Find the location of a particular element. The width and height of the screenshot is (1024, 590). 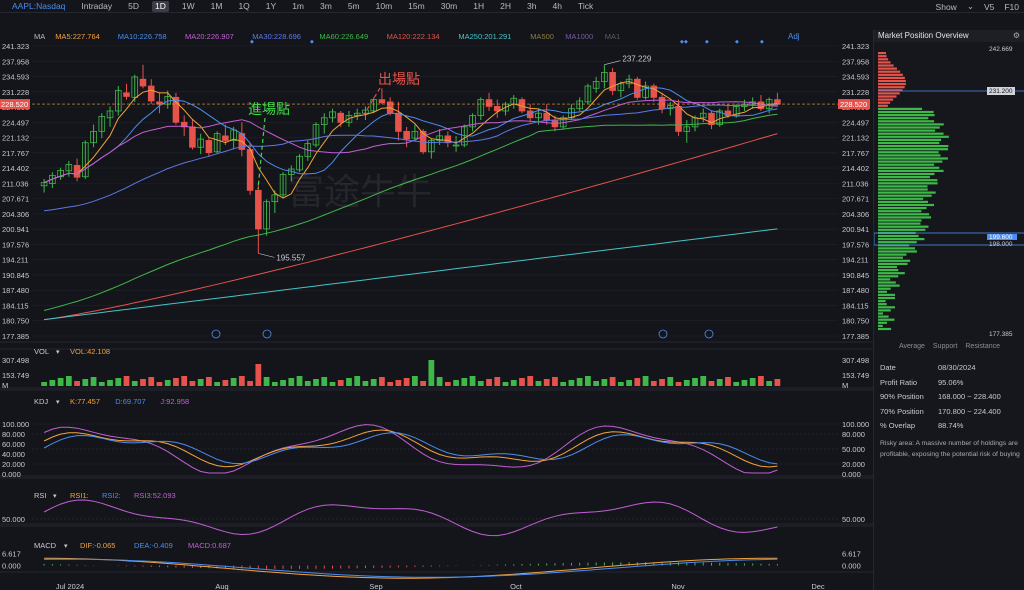

ma-legend-ma5: MA5:227.764 is located at coordinates (77, 36).